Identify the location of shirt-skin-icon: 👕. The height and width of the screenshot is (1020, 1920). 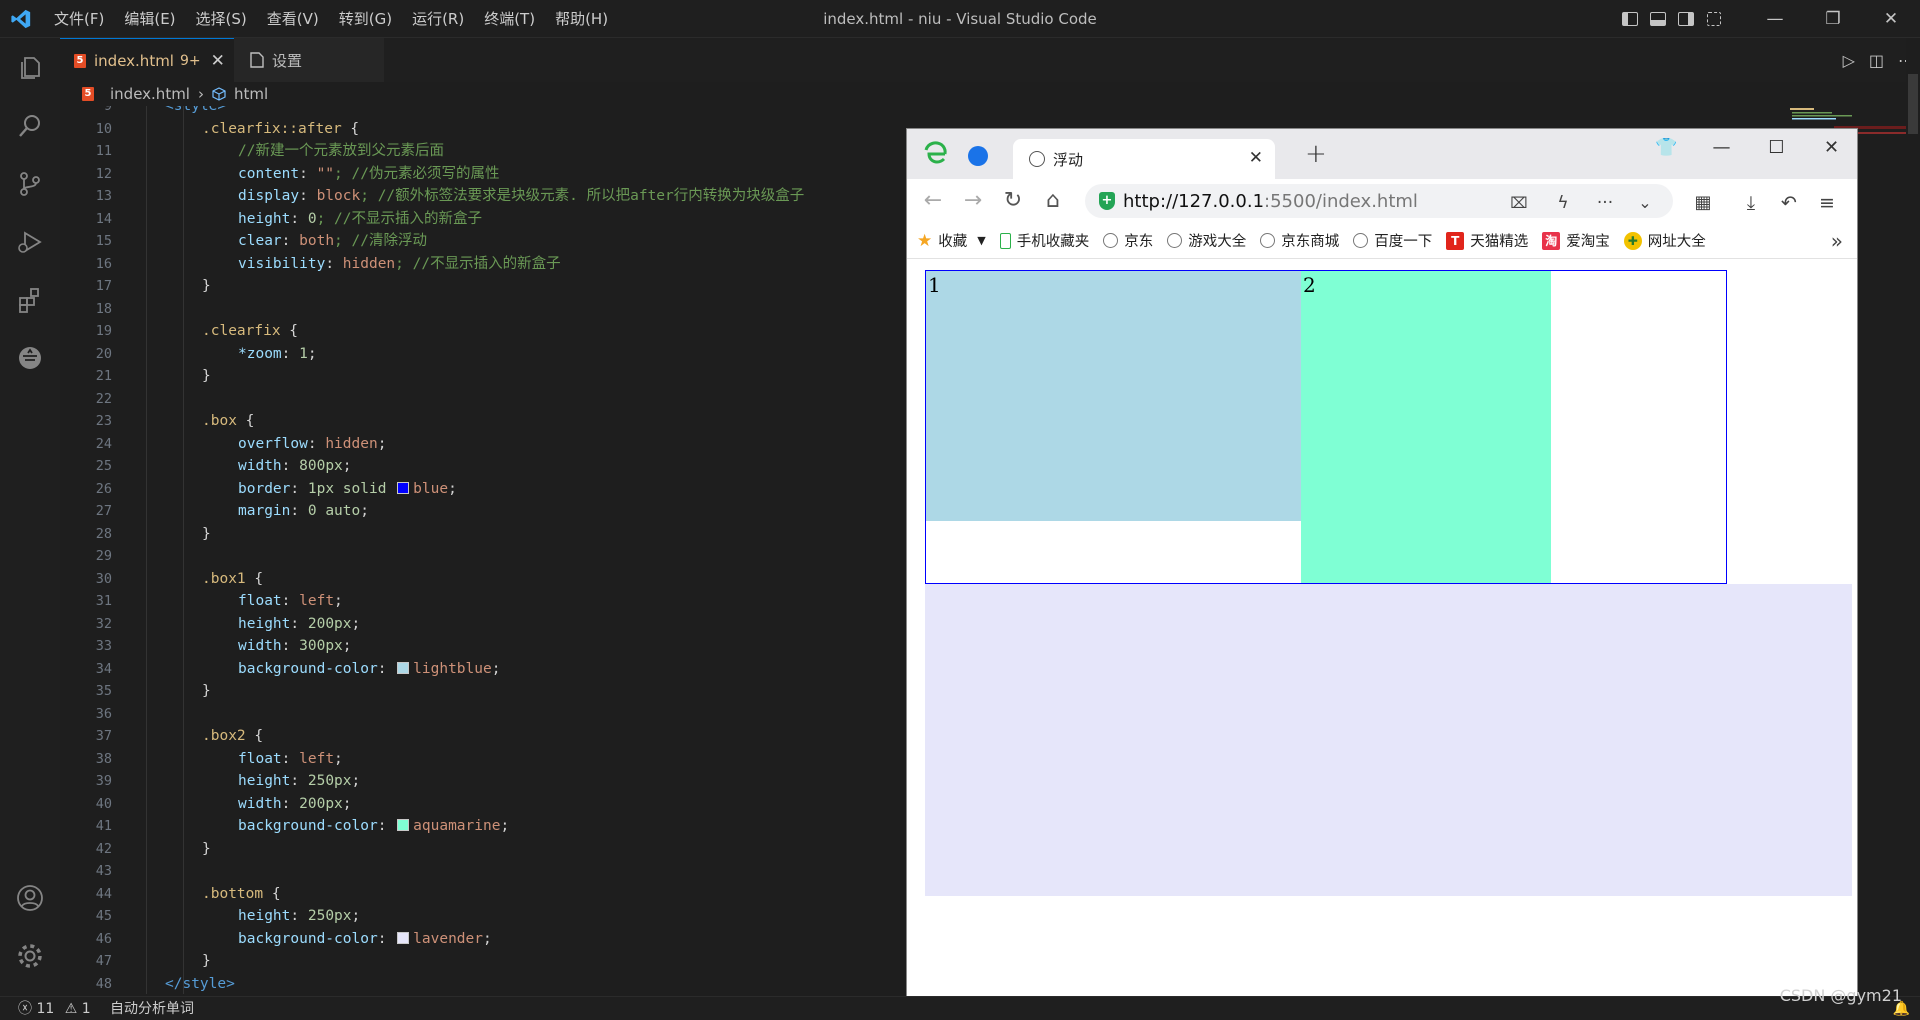
(1666, 149).